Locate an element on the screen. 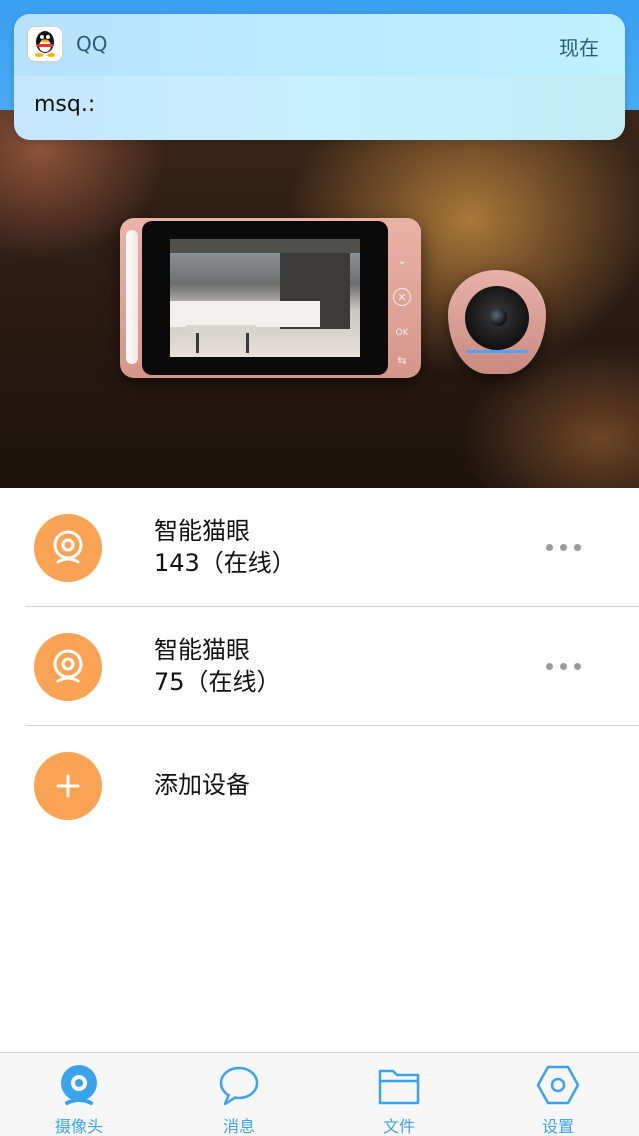 The height and width of the screenshot is (1136, 639). notification-message: msq.: is located at coordinates (65, 104).